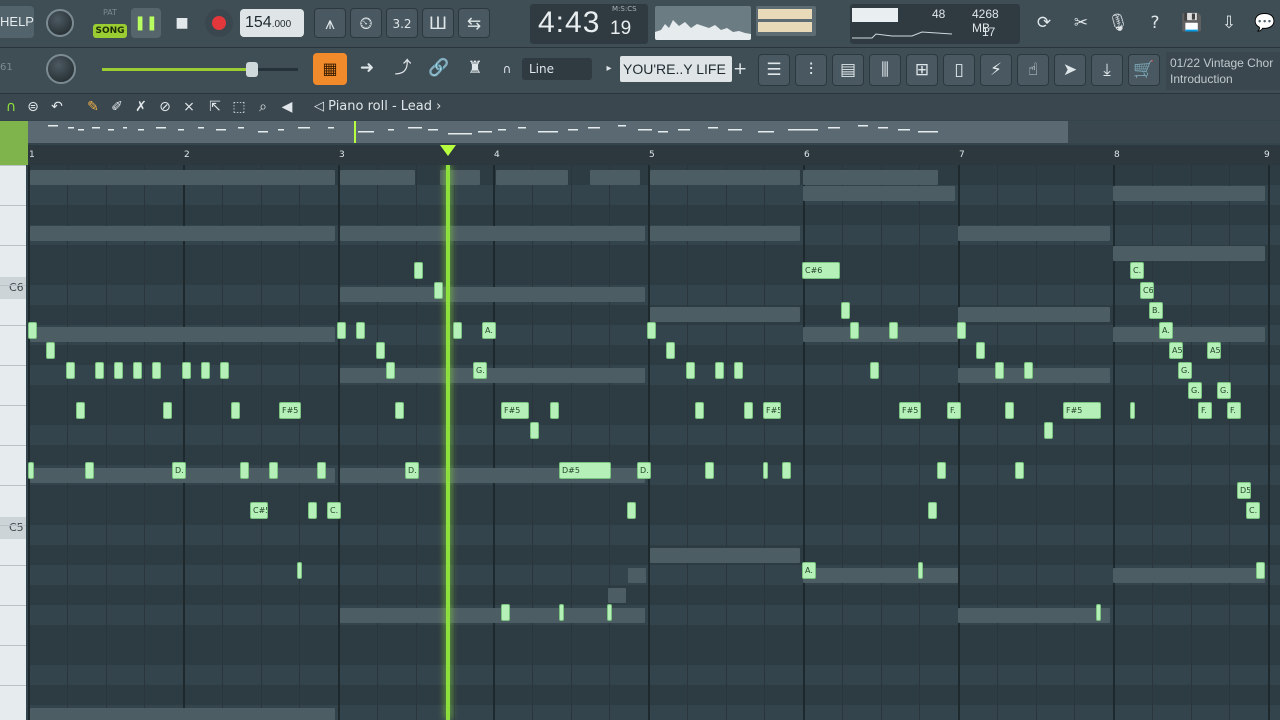 The height and width of the screenshot is (720, 1280). Describe the element at coordinates (811, 70) in the screenshot. I see `channel-rack-icon: ⫶` at that location.